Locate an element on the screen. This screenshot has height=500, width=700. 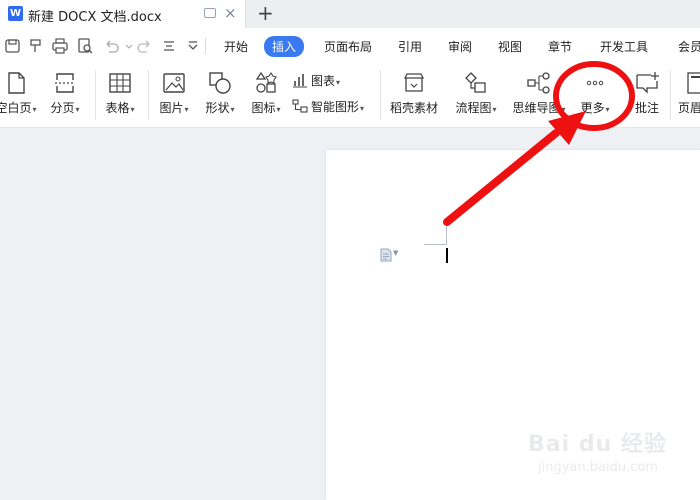
header-icon is located at coordinates (691, 83).